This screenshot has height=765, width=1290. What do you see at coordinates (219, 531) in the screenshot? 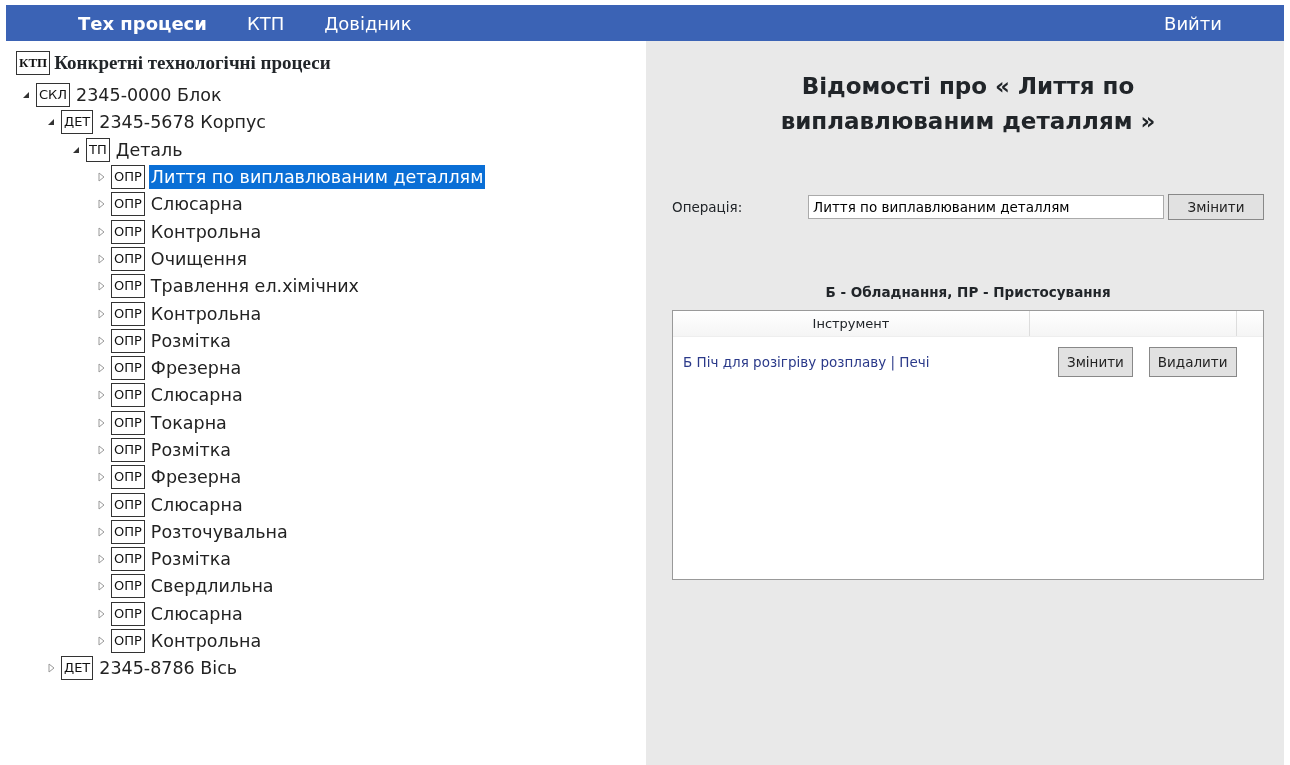
I see `tree-node: Розточувальна` at bounding box center [219, 531].